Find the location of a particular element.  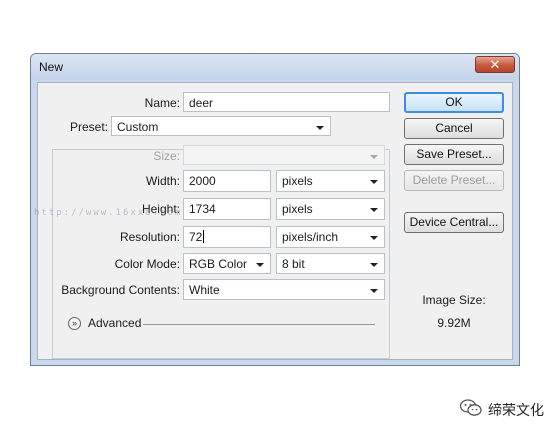

close-button: ✕ is located at coordinates (495, 64).